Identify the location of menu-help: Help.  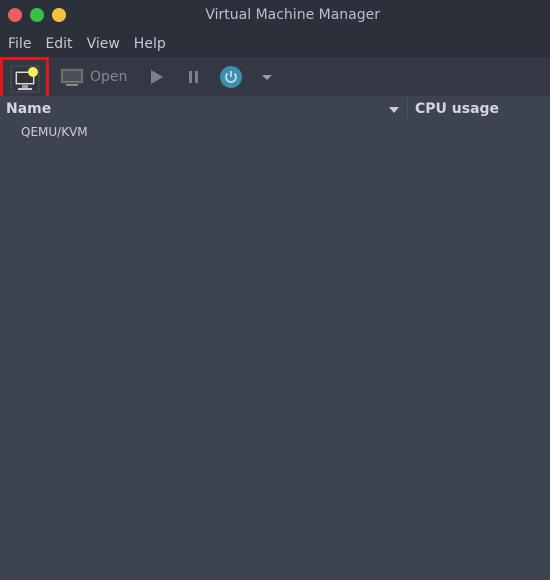
(150, 44).